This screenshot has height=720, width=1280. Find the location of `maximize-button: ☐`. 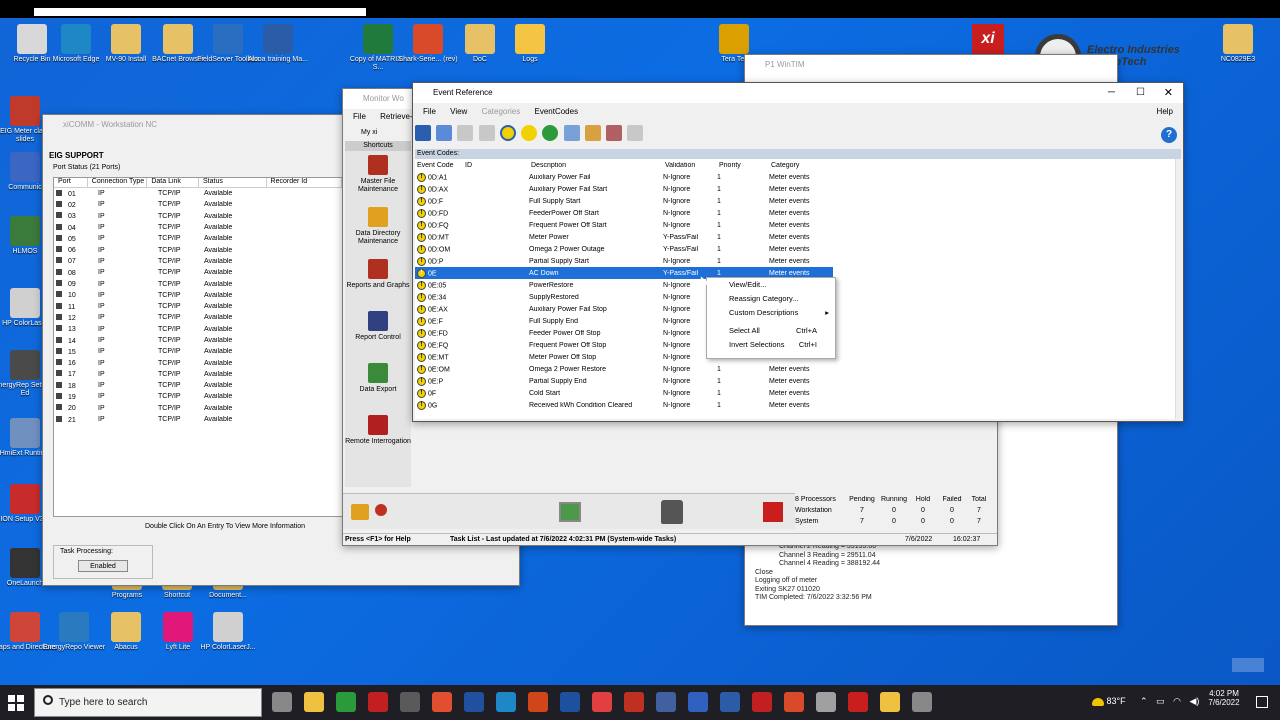

maximize-button: ☐ is located at coordinates (1140, 93).